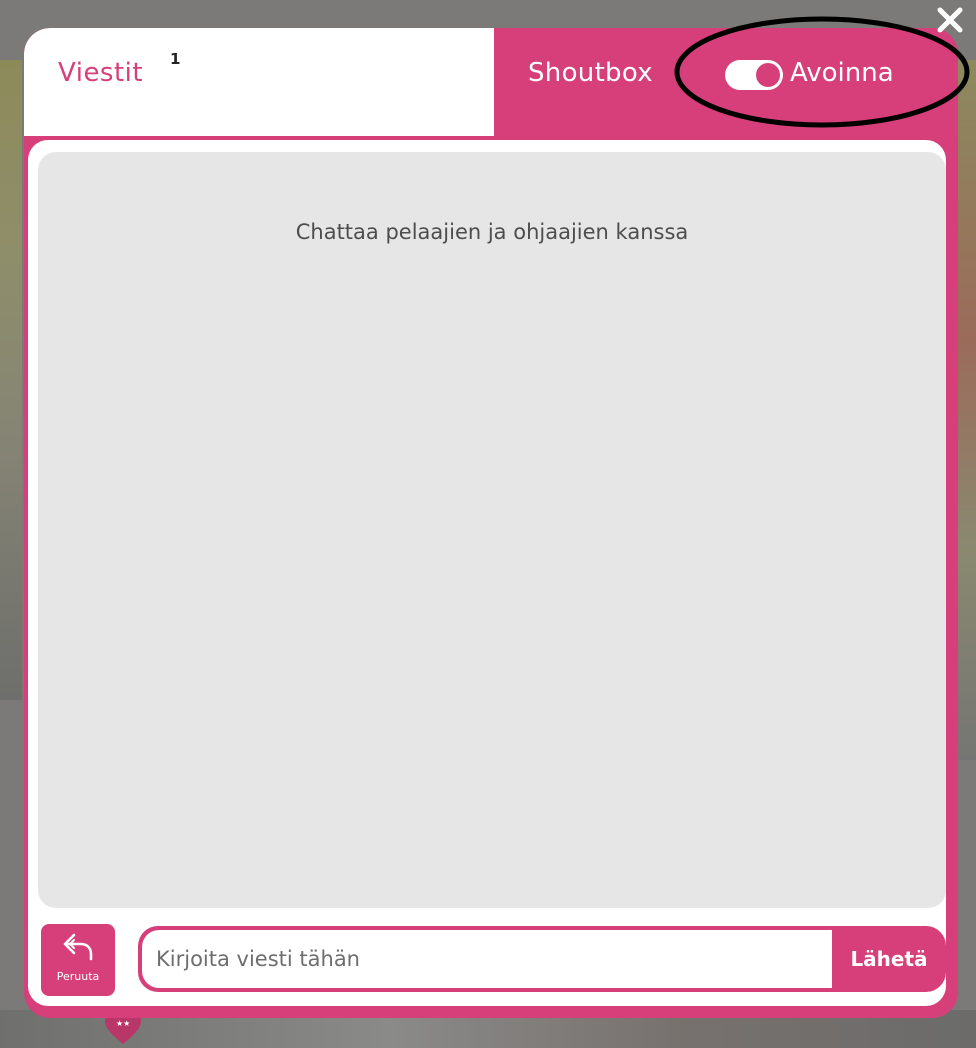 The image size is (976, 1048). Describe the element at coordinates (78, 976) in the screenshot. I see `cancel-button-label: Peruuta` at that location.